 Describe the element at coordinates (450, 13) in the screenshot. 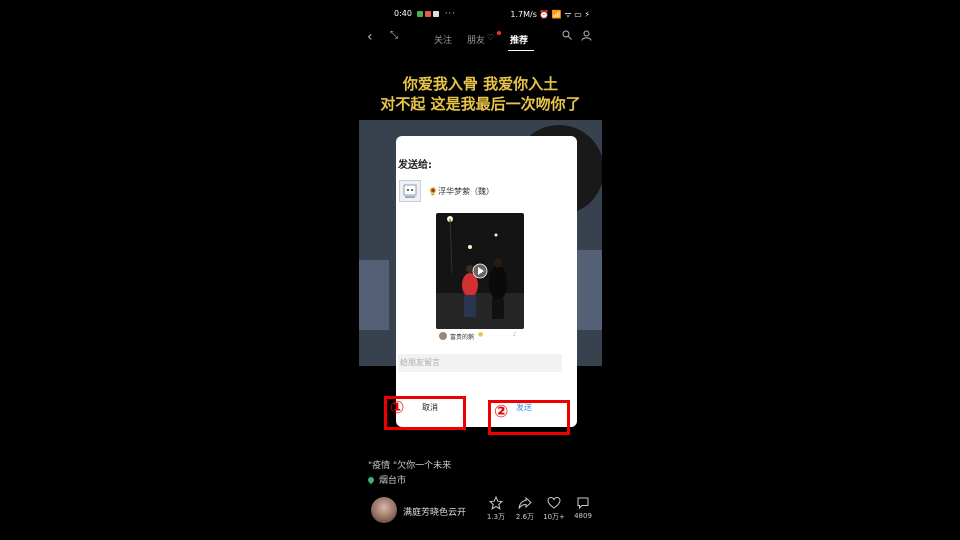

I see `status-more: ···` at that location.